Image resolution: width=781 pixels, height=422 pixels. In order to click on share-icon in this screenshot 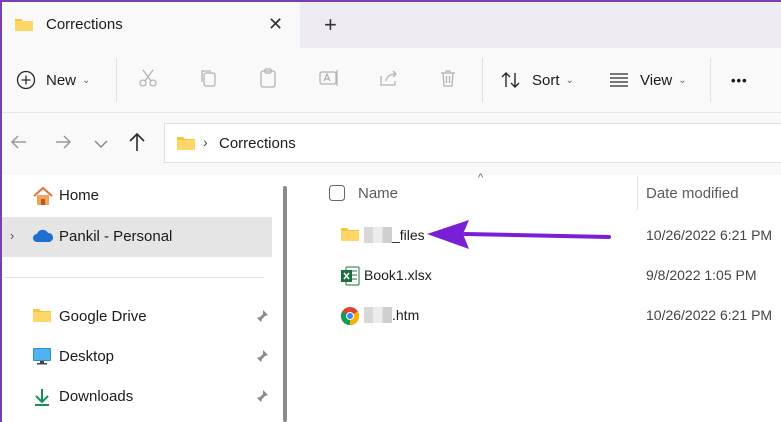, I will do `click(389, 80)`.